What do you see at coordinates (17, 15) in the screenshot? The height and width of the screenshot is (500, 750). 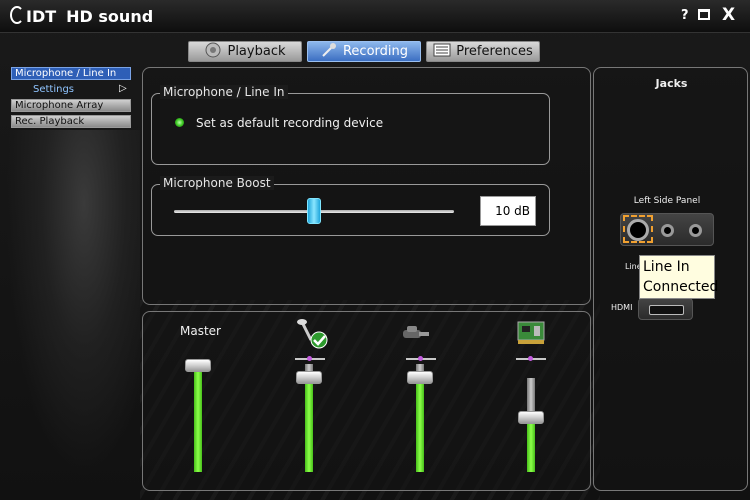 I see `idt-logo-icon` at bounding box center [17, 15].